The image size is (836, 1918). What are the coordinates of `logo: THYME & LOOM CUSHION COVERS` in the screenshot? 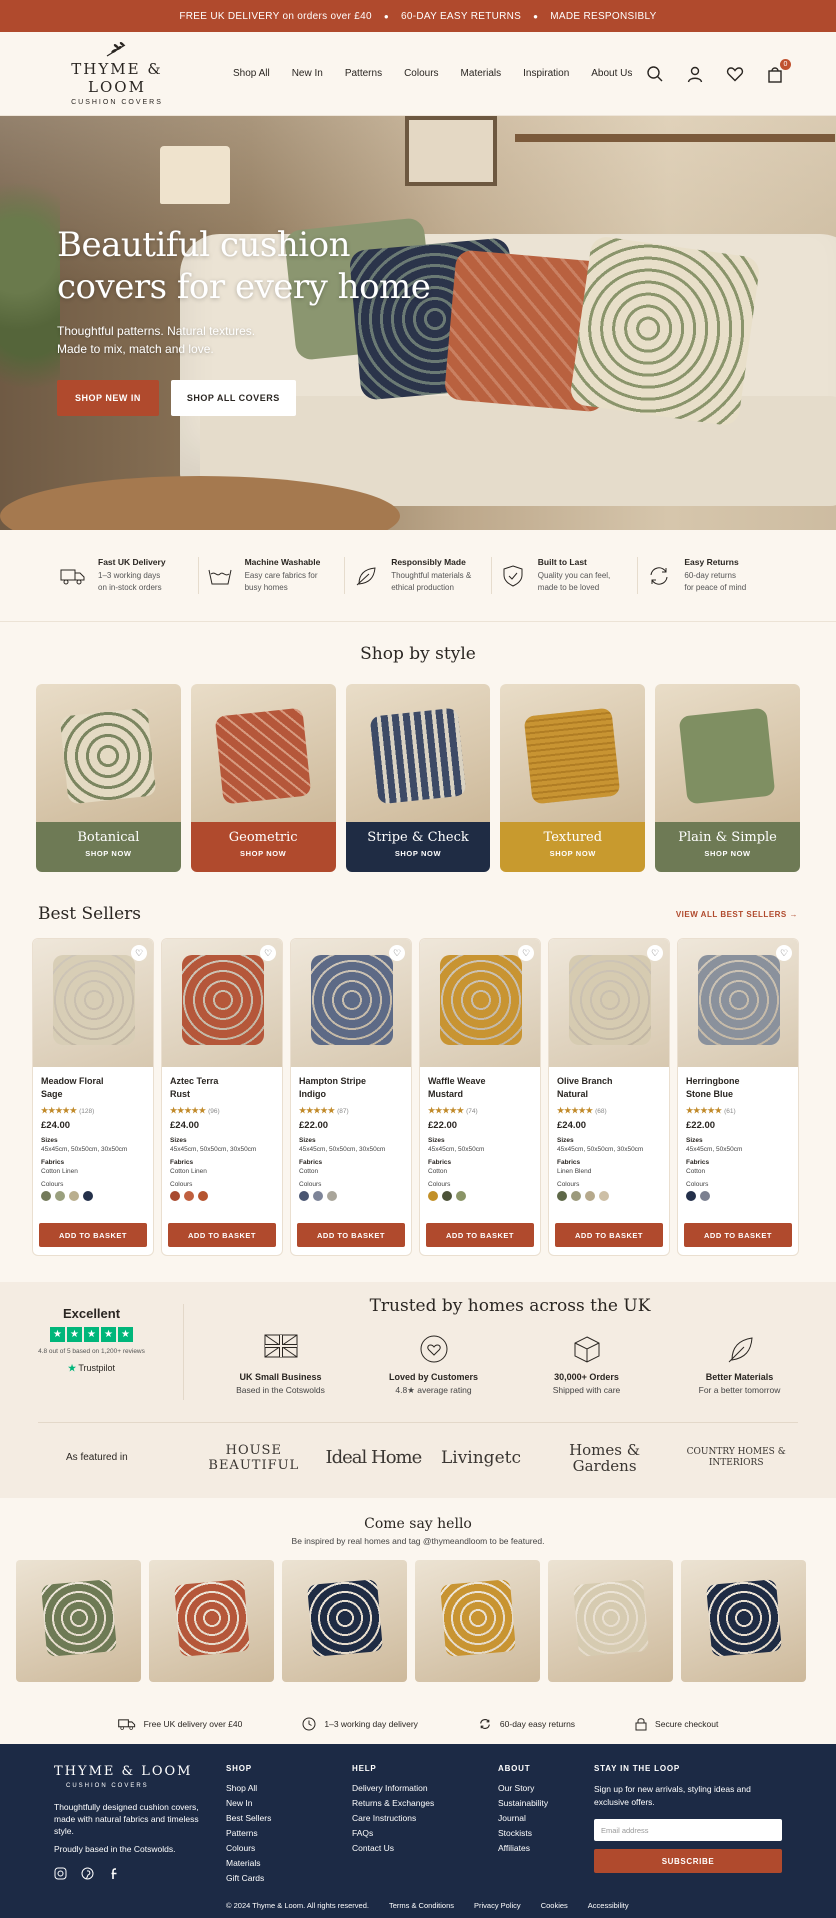 It's located at (117, 73).